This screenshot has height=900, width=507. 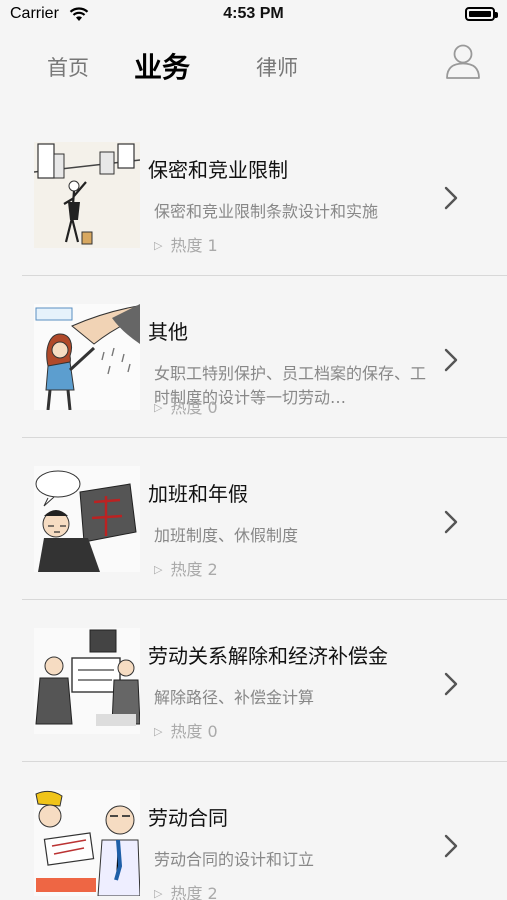 I want to click on list-item: 劳动合同 劳动合同的设计和订立 ▷ 热度 2, so click(x=264, y=831).